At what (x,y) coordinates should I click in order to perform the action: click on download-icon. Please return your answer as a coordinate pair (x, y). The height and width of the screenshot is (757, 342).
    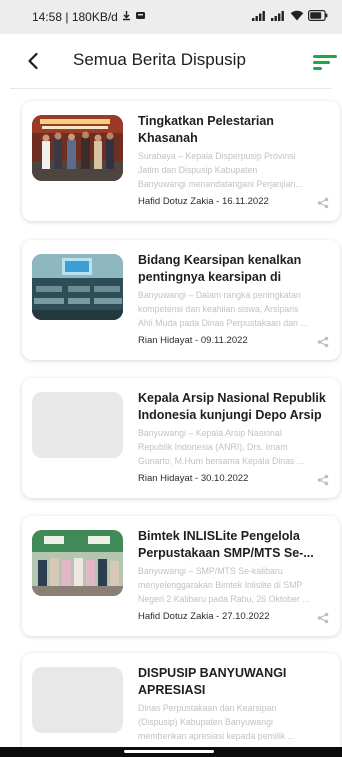
    Looking at the image, I should click on (126, 17).